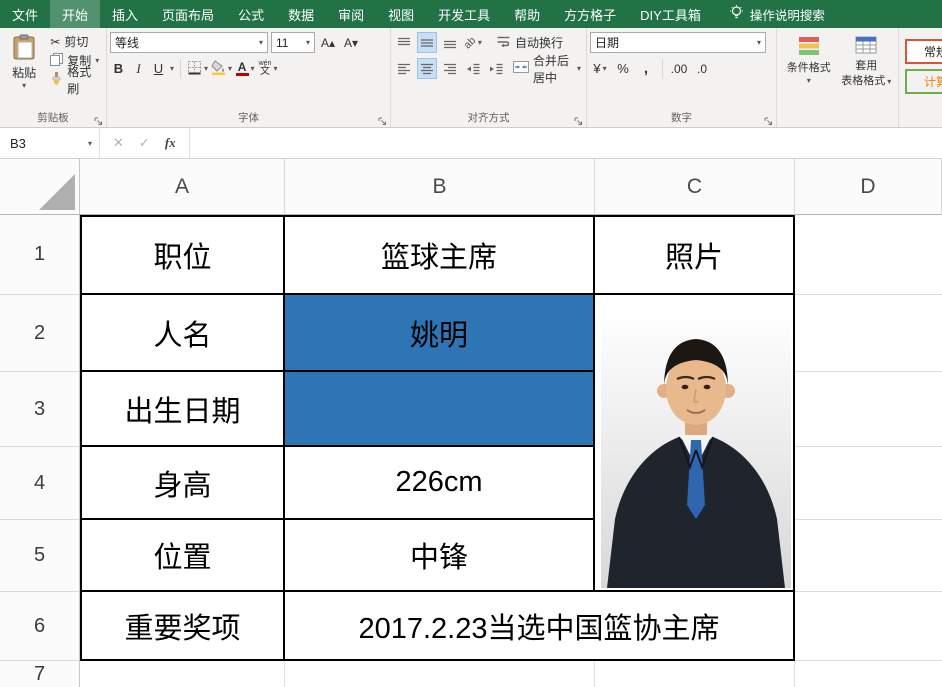 The width and height of the screenshot is (942, 687). Describe the element at coordinates (40, 333) in the screenshot. I see `row-header-2: 2` at that location.